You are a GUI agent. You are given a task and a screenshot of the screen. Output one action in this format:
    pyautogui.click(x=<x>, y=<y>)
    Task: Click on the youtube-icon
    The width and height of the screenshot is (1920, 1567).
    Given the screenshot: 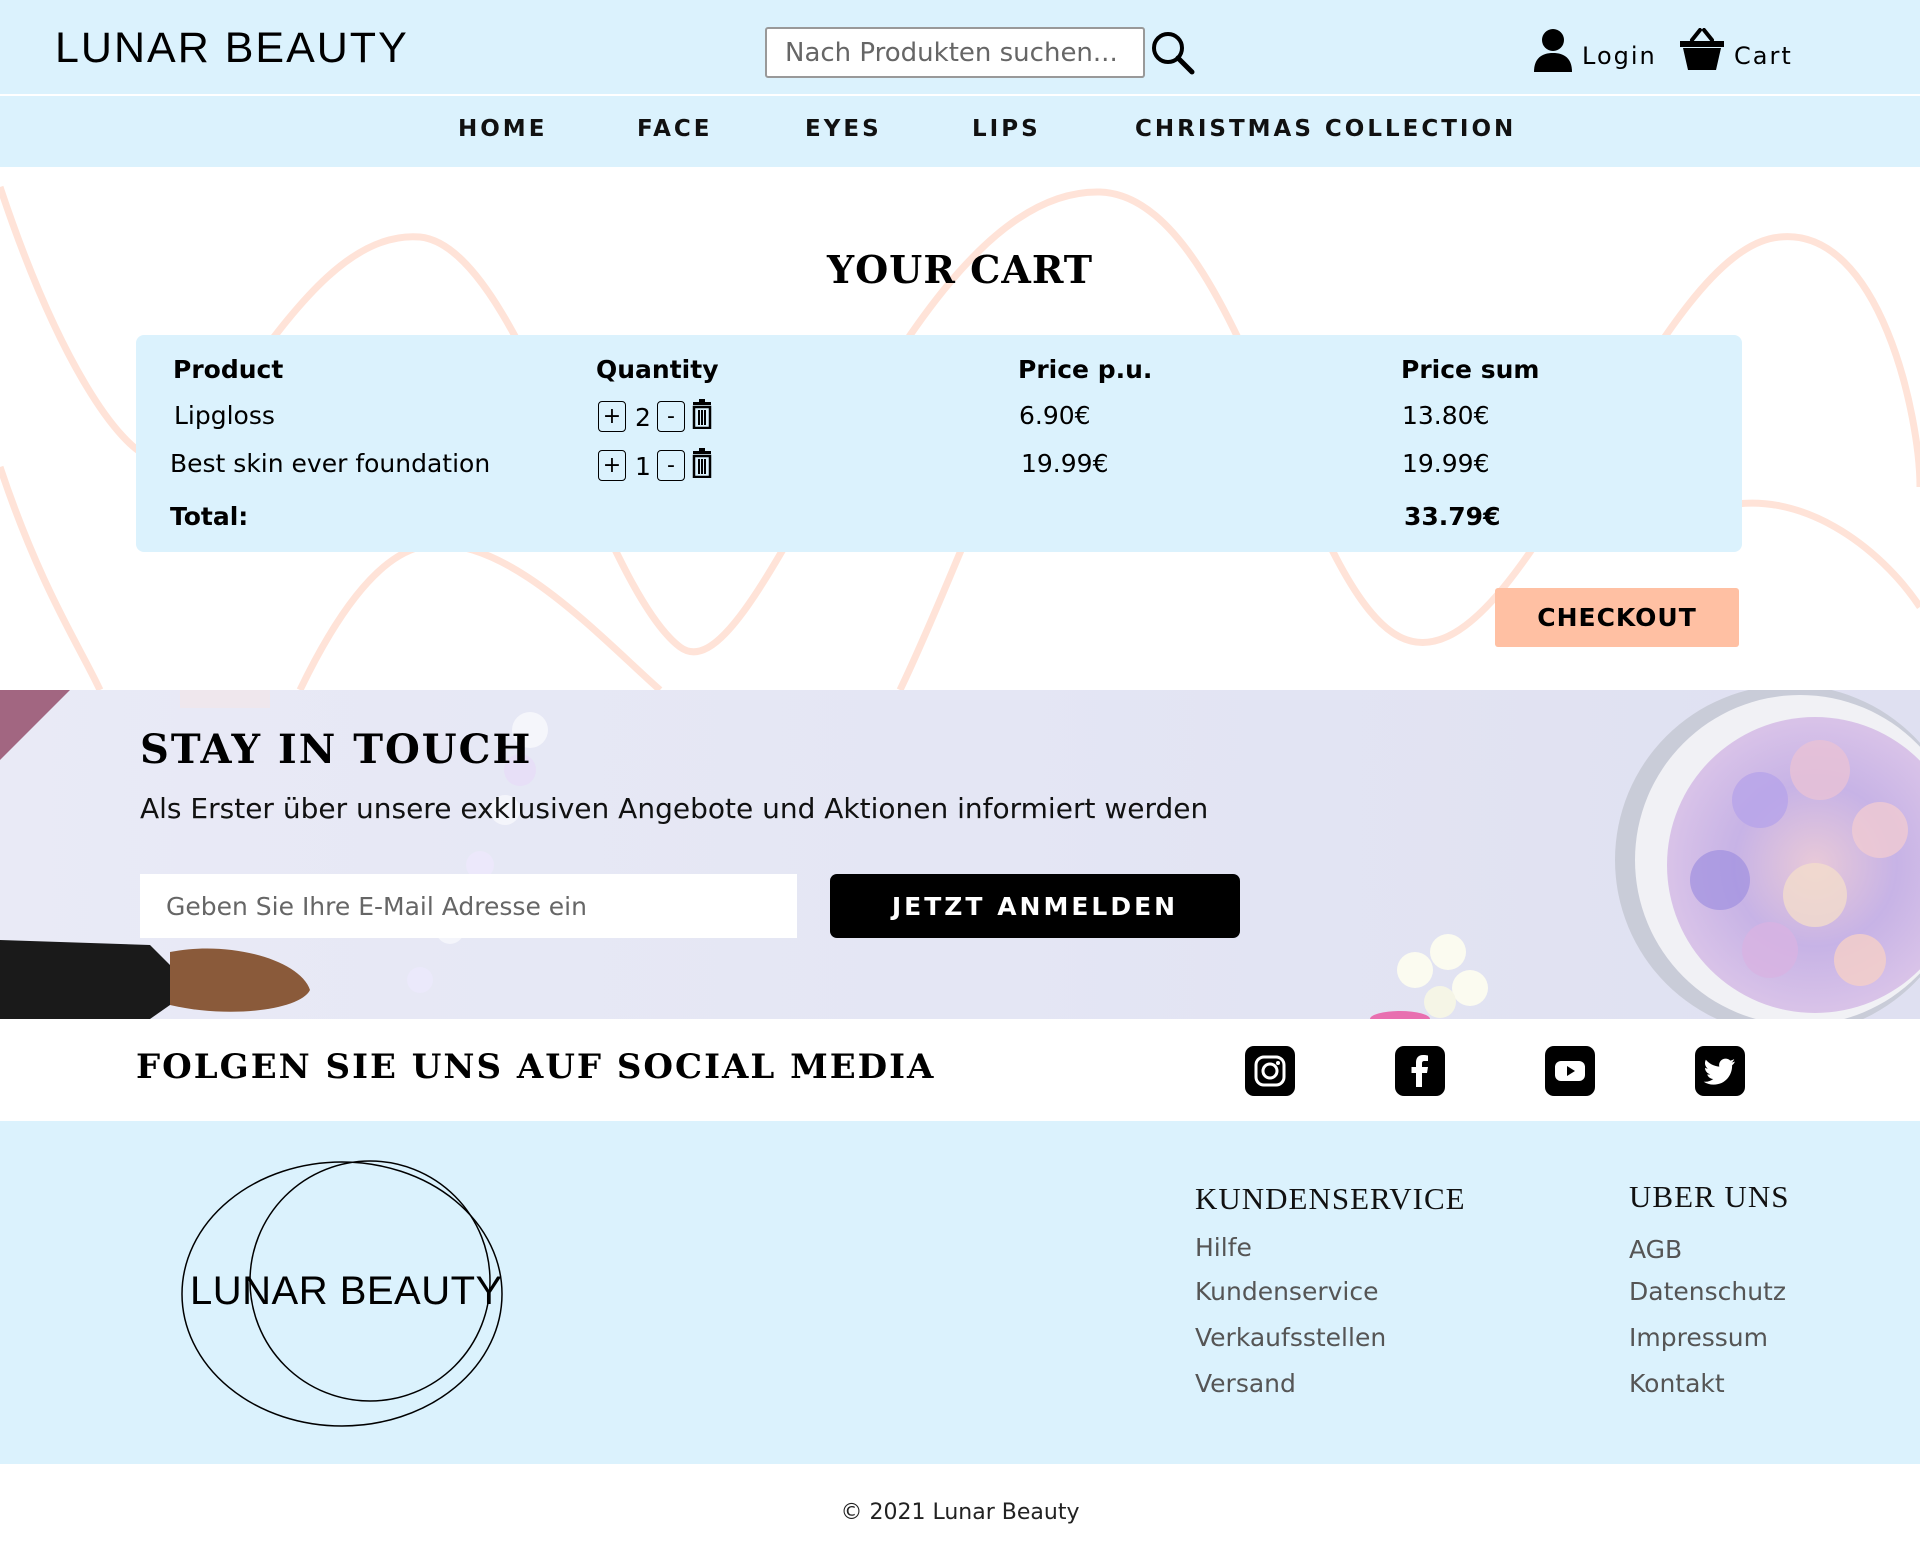 What is the action you would take?
    pyautogui.click(x=1570, y=1071)
    